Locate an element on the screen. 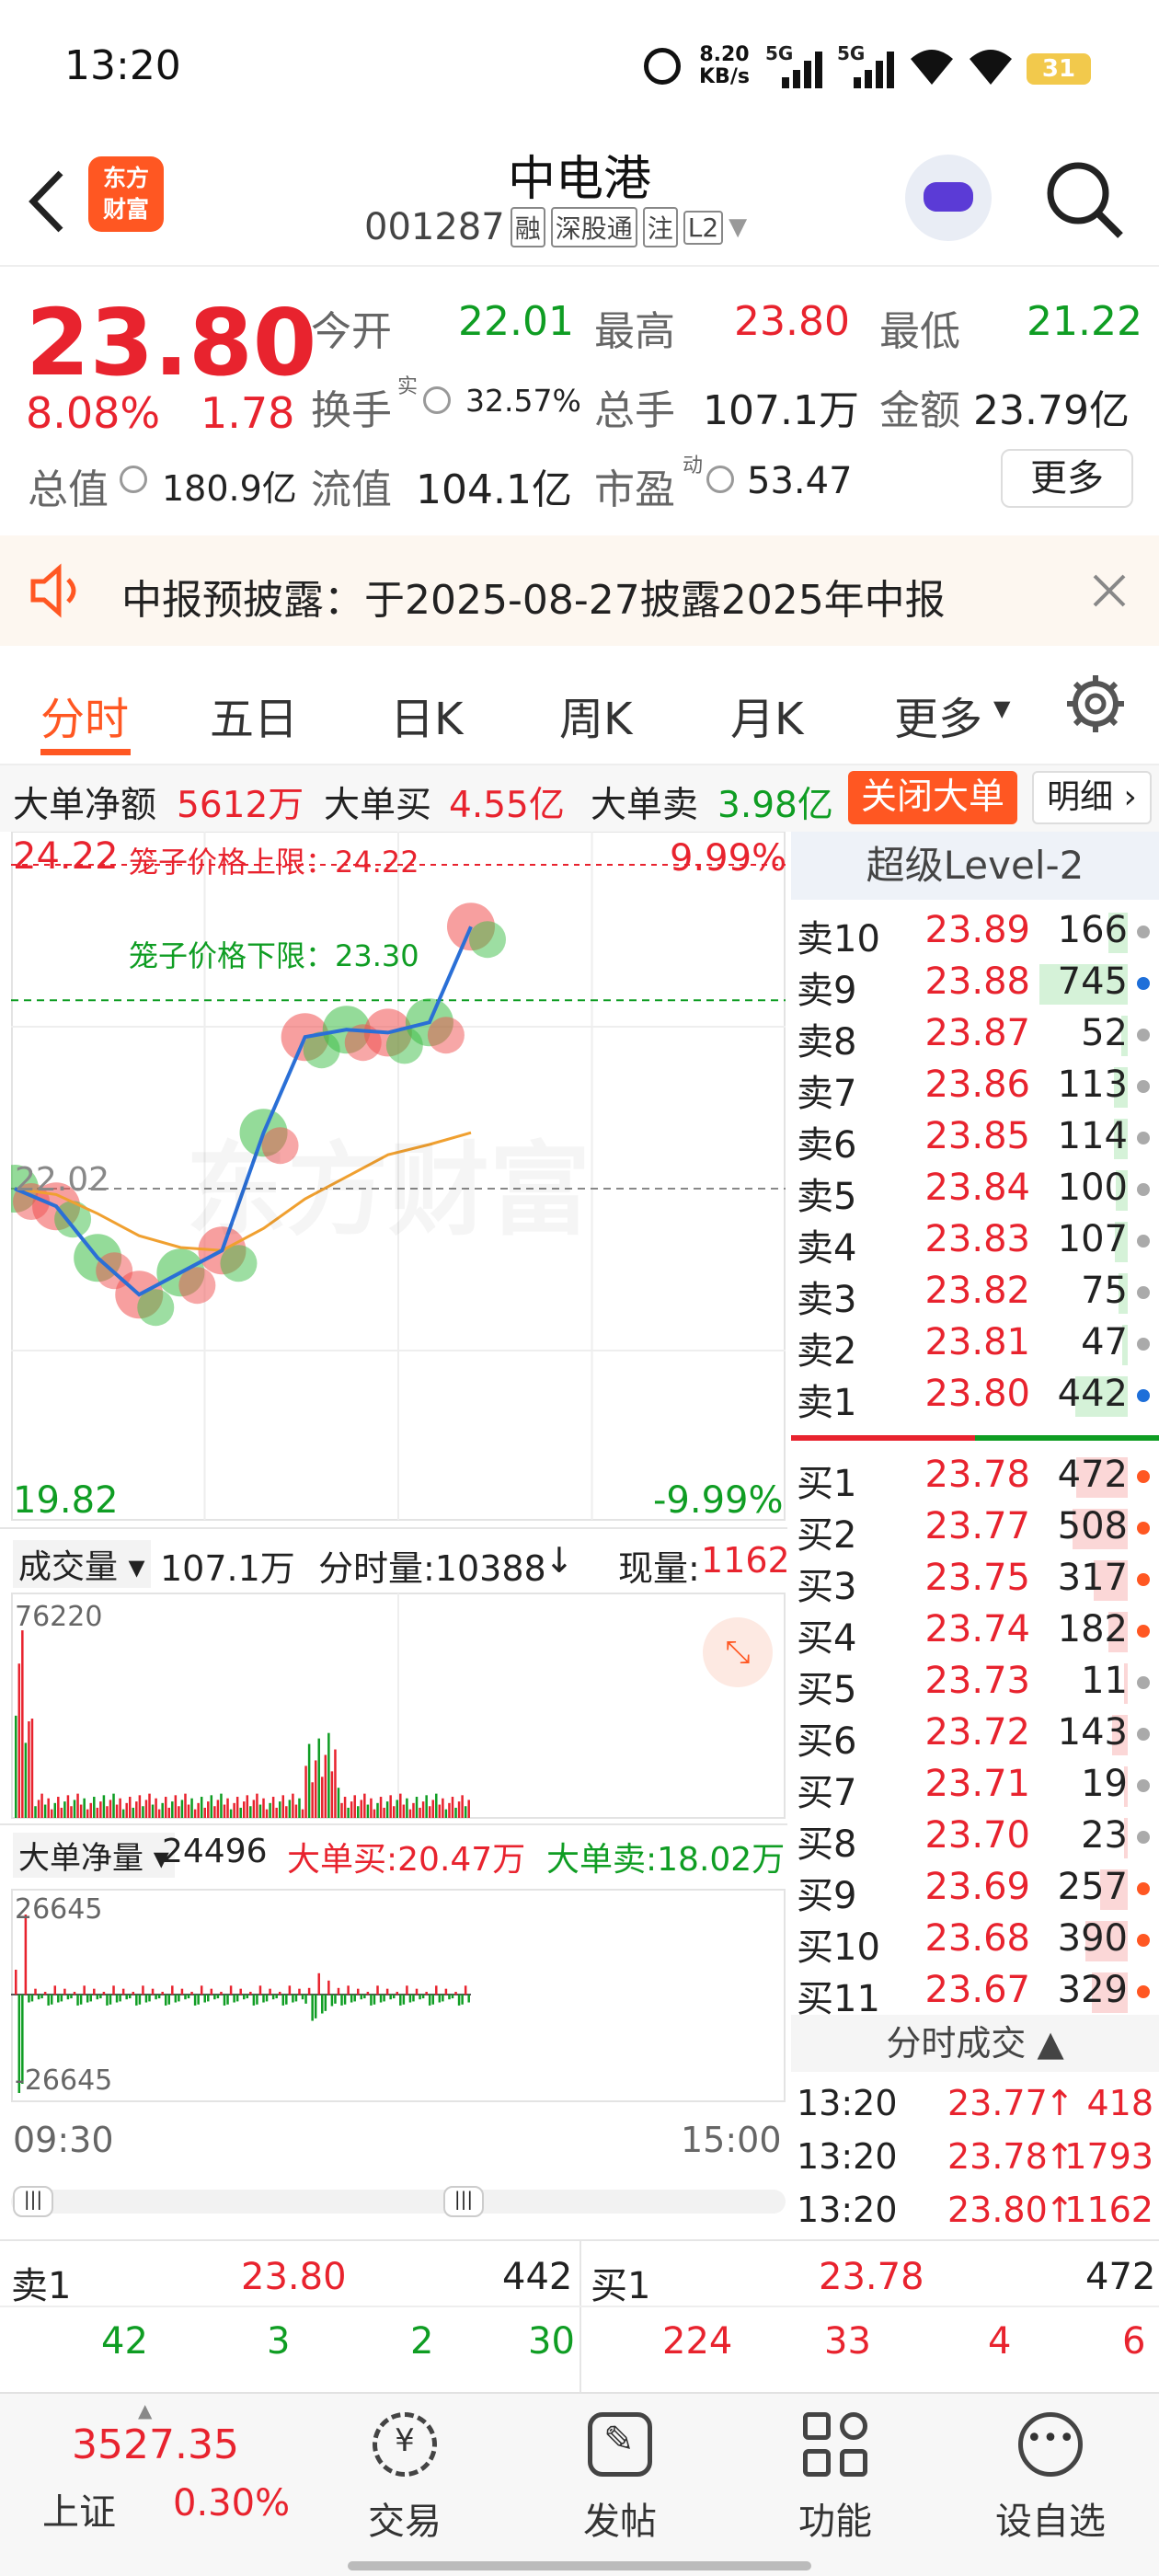  detail-button: 明细 › is located at coordinates (1092, 797).